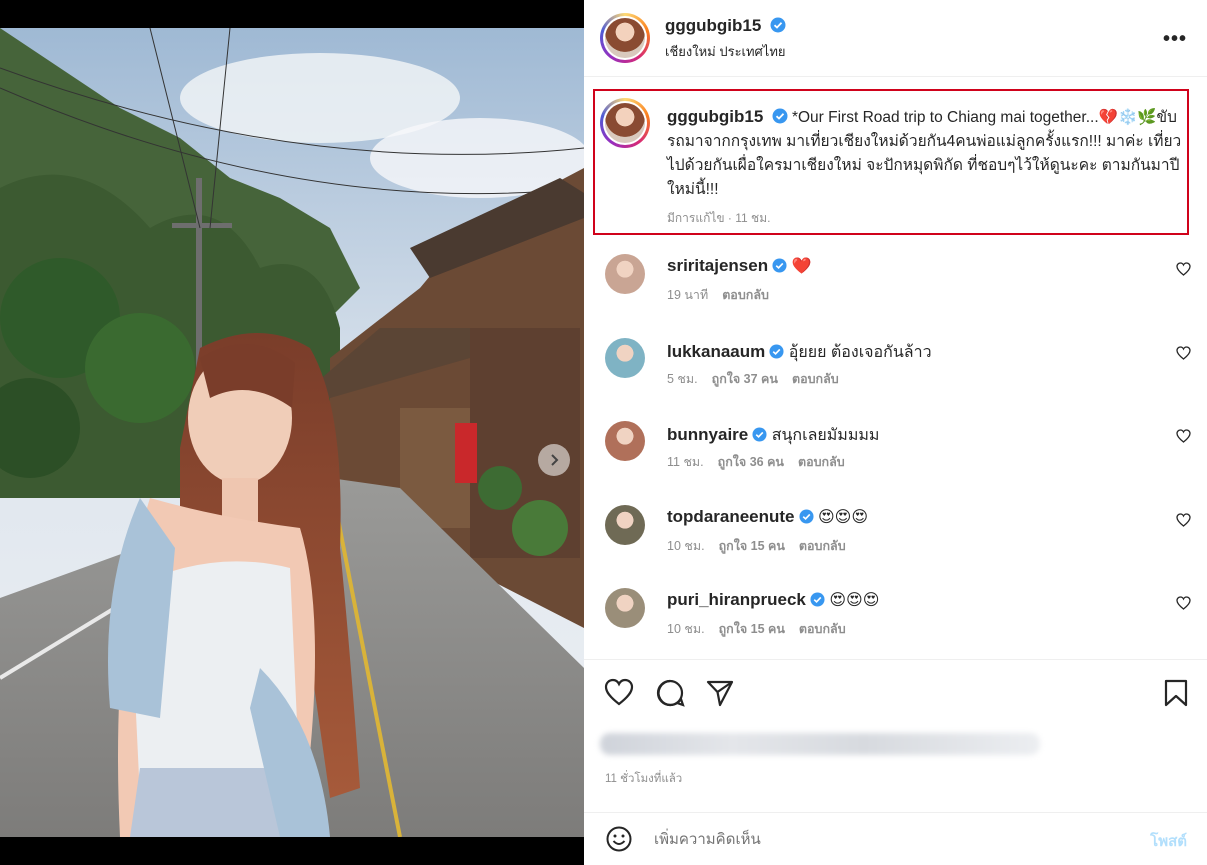 The height and width of the screenshot is (865, 1207). I want to click on comment-time: 11 ชม., so click(685, 462).